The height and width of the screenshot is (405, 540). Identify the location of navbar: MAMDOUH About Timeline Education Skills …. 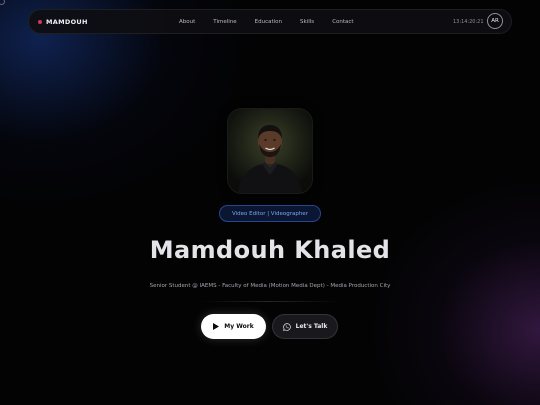
(270, 21).